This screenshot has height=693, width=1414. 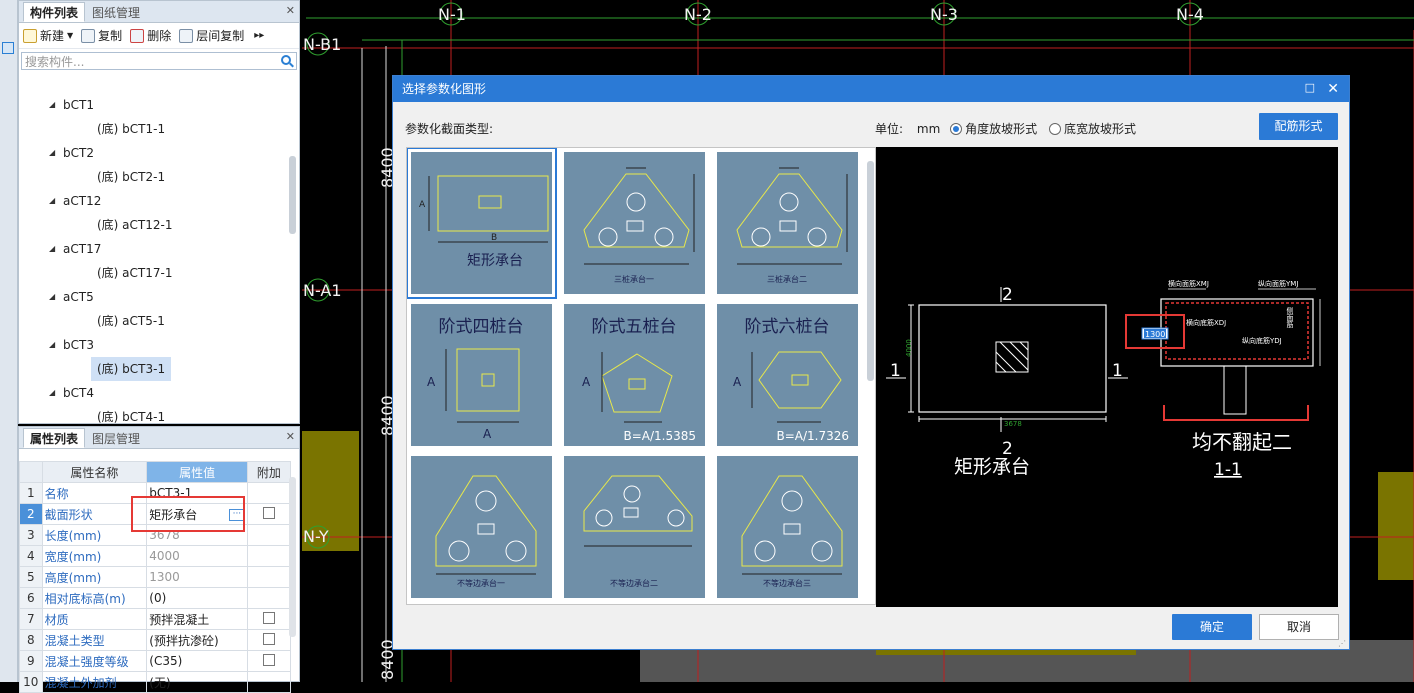 What do you see at coordinates (154, 177) in the screenshot?
I see `tree-item-child: (底) bCT2-1` at bounding box center [154, 177].